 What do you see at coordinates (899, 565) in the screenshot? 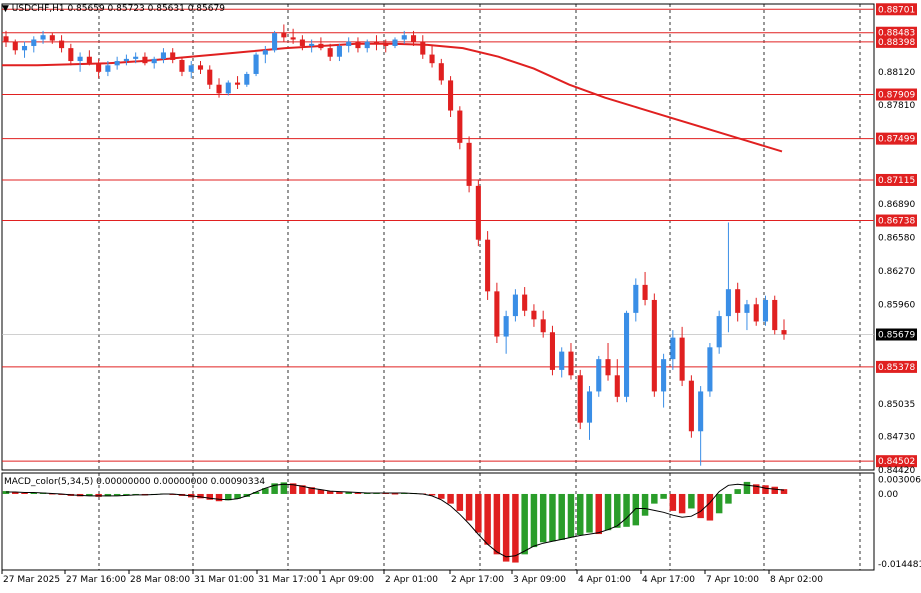
I see `macd-axis-label: -0.0144810` at bounding box center [899, 565].